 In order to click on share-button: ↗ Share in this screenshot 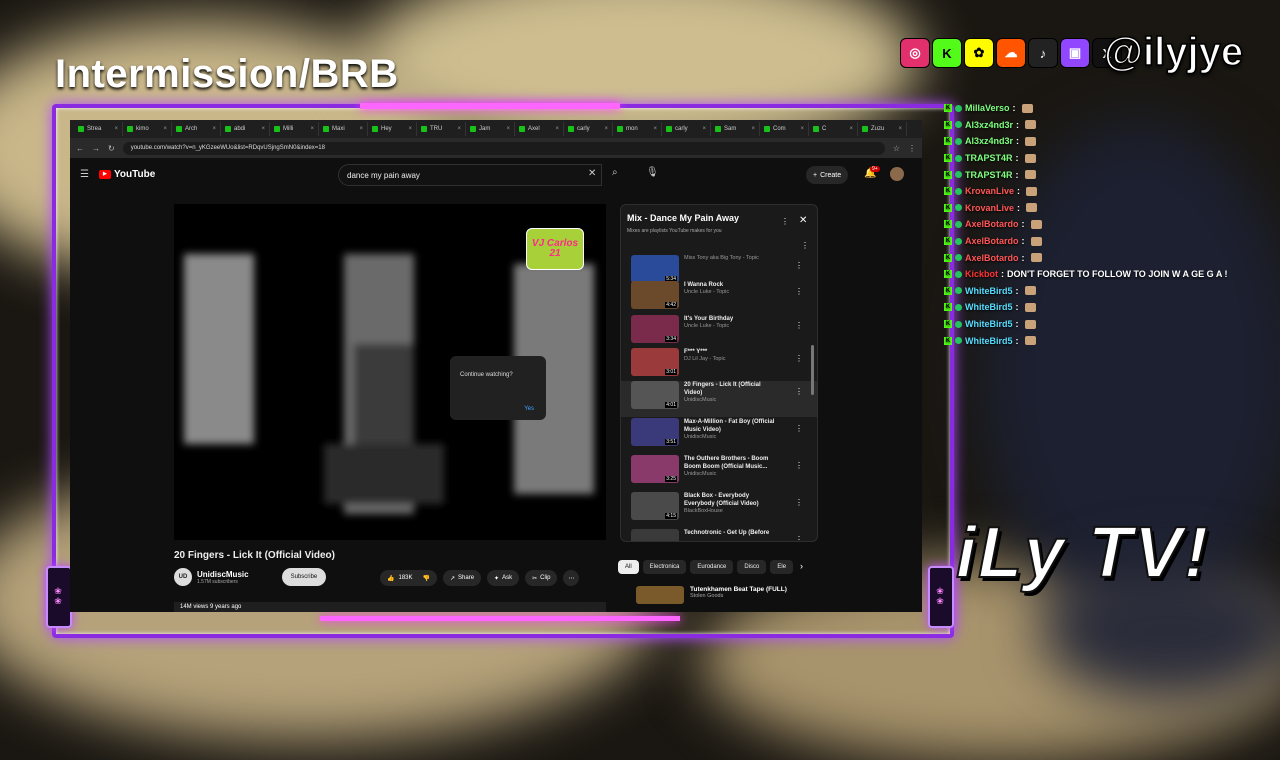, I will do `click(462, 578)`.